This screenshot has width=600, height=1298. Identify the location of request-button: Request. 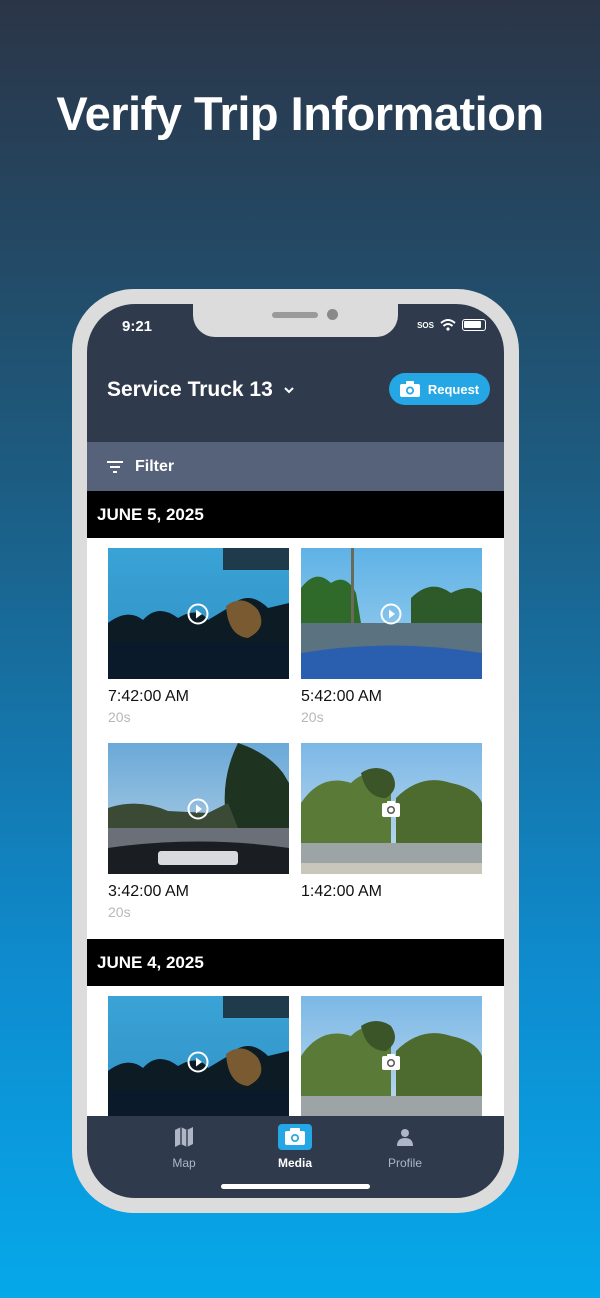
(439, 389).